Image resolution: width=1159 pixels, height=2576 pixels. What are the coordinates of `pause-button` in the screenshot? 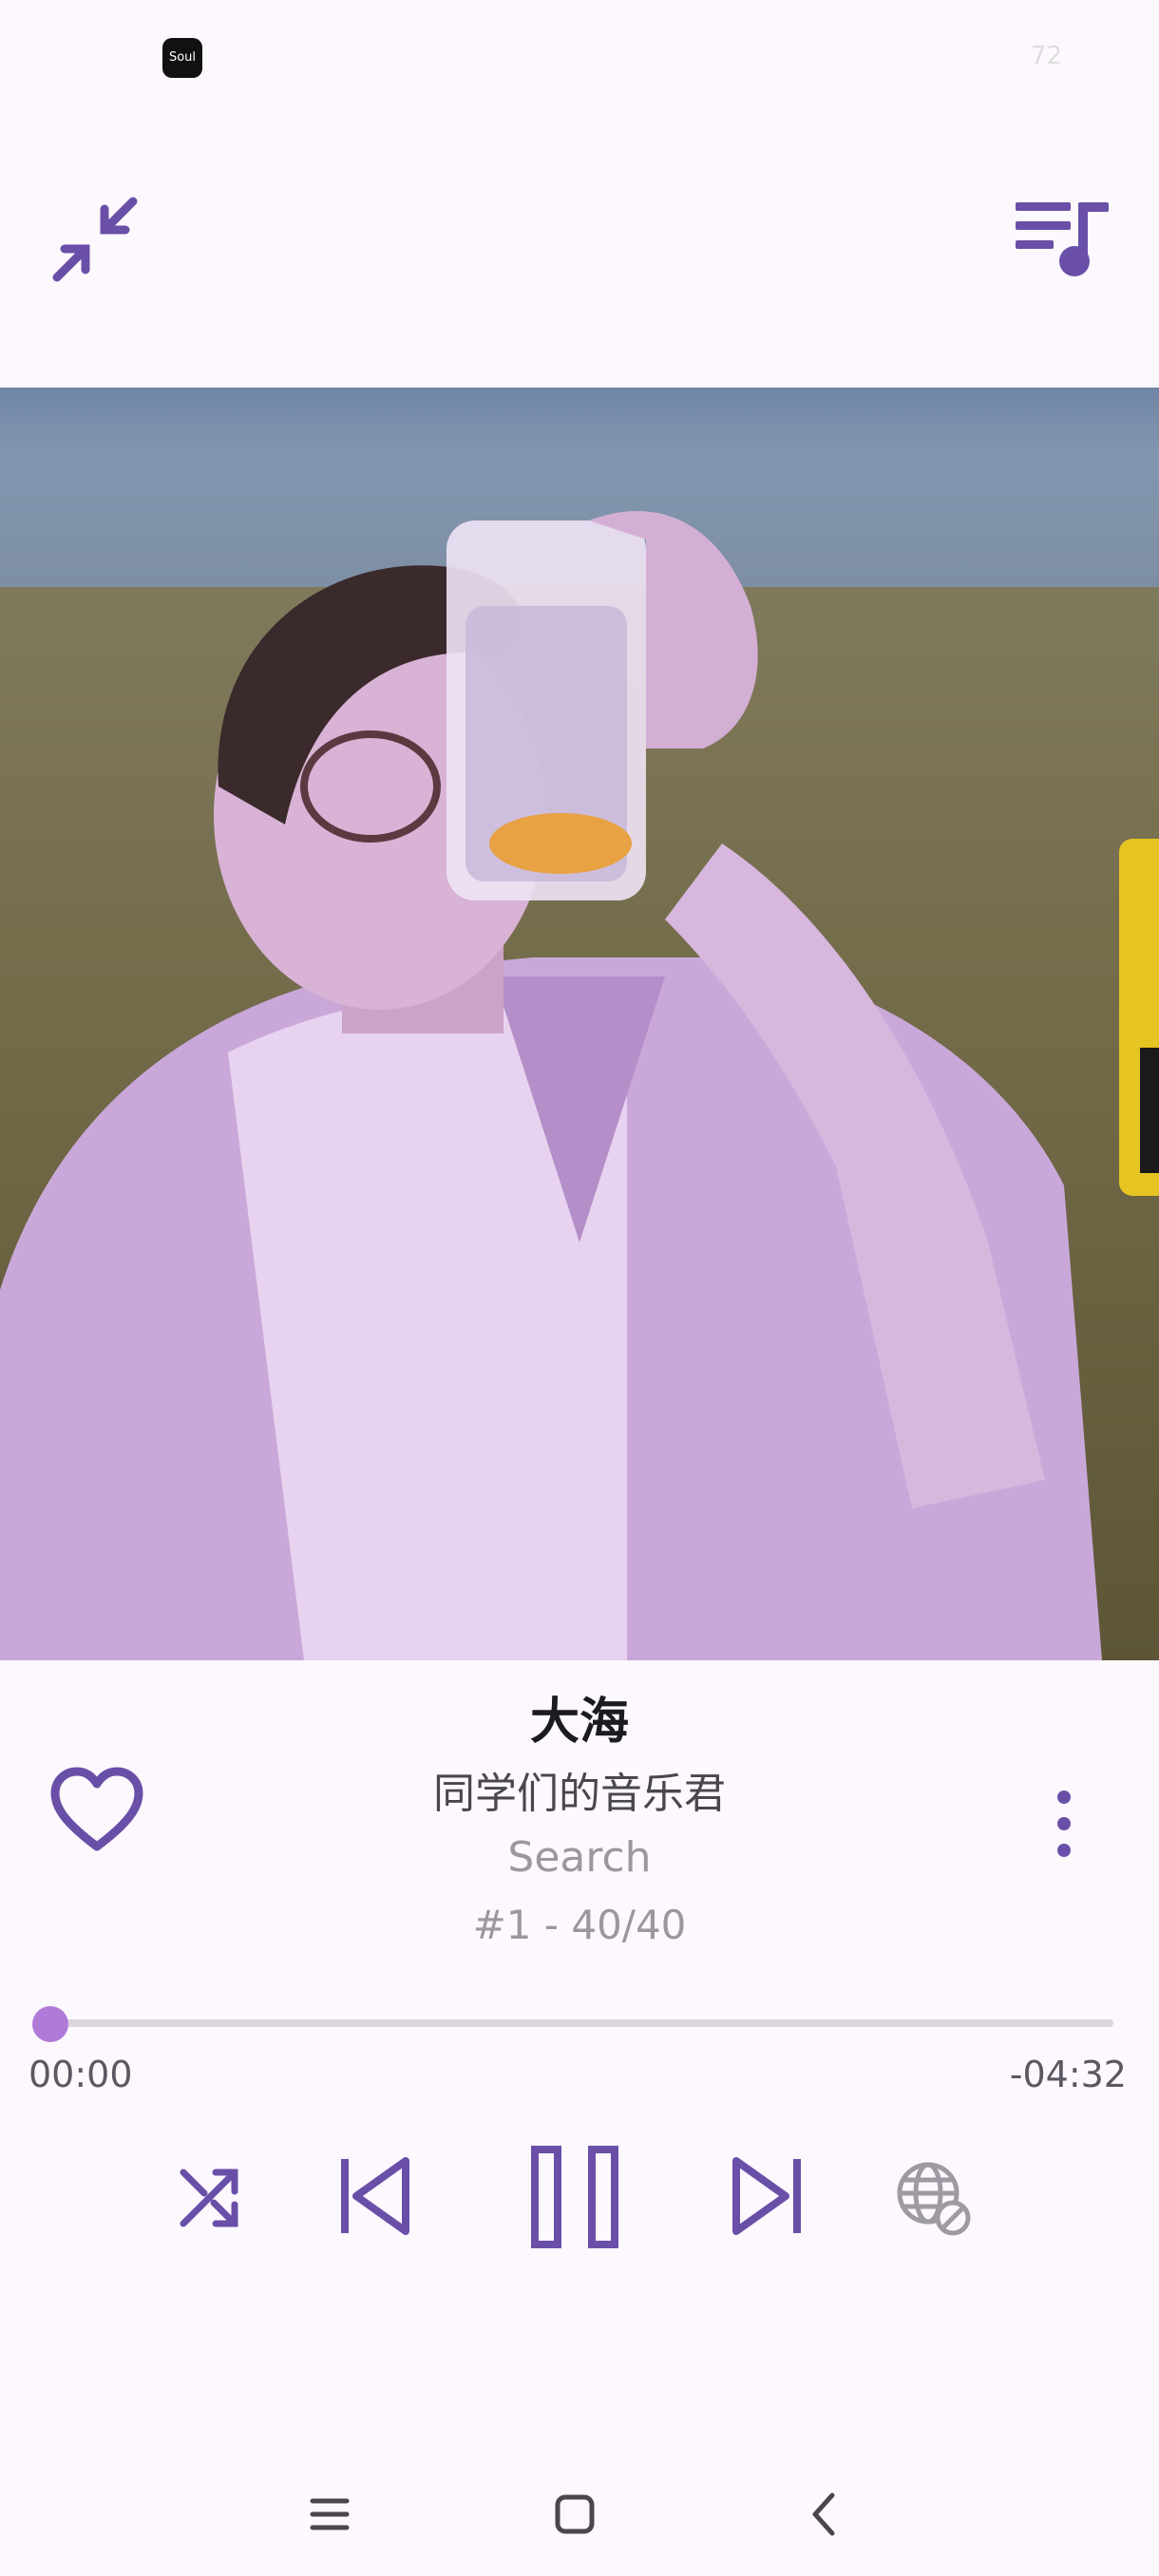 It's located at (574, 2197).